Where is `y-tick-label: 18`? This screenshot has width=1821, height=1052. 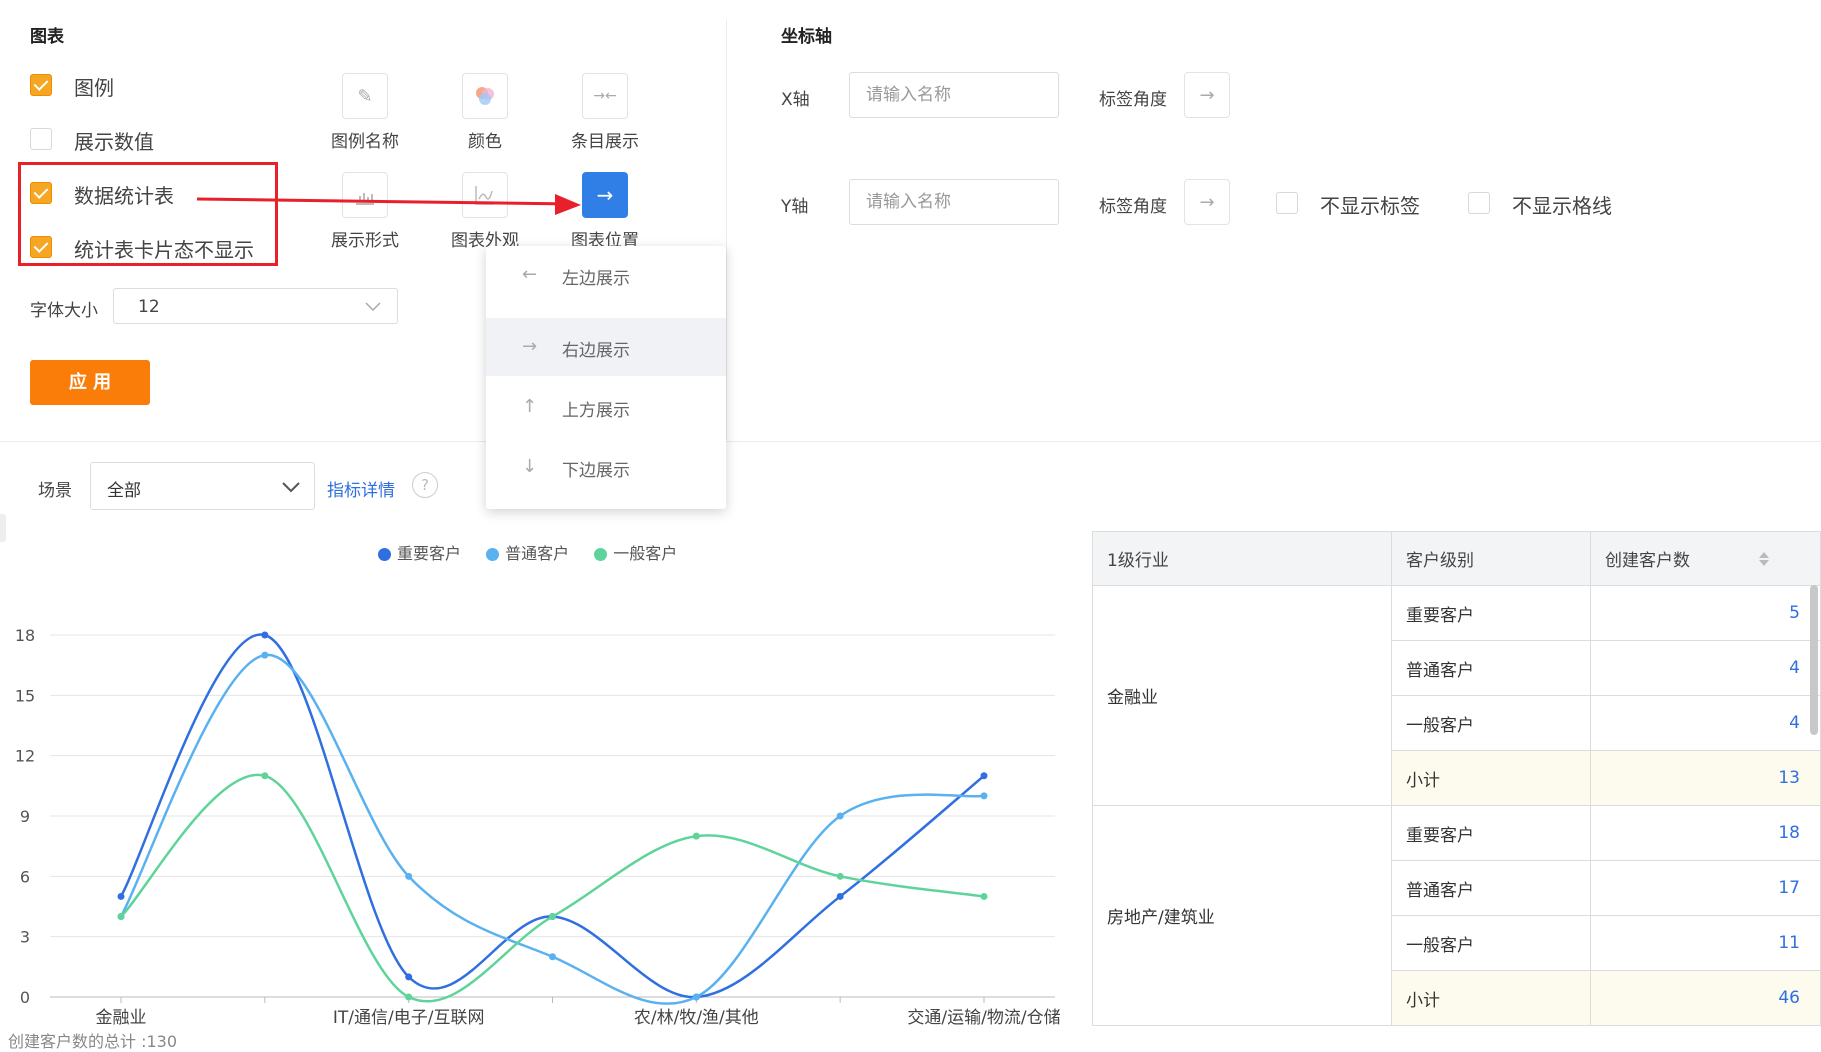 y-tick-label: 18 is located at coordinates (25, 635).